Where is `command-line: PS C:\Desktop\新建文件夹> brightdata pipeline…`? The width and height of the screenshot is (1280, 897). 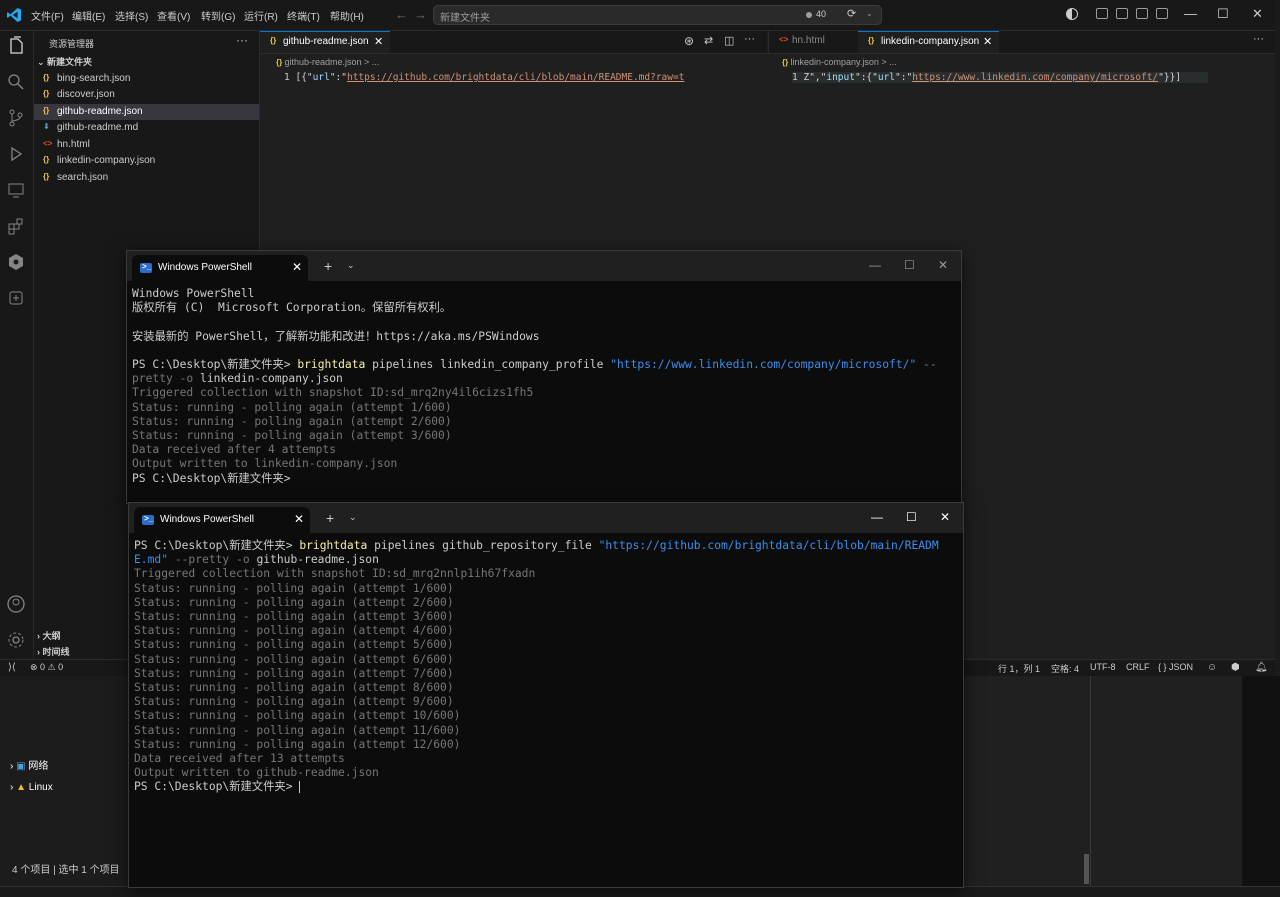
command-line: PS C:\Desktop\新建文件夹> brightdata pipeline… is located at coordinates (536, 545).